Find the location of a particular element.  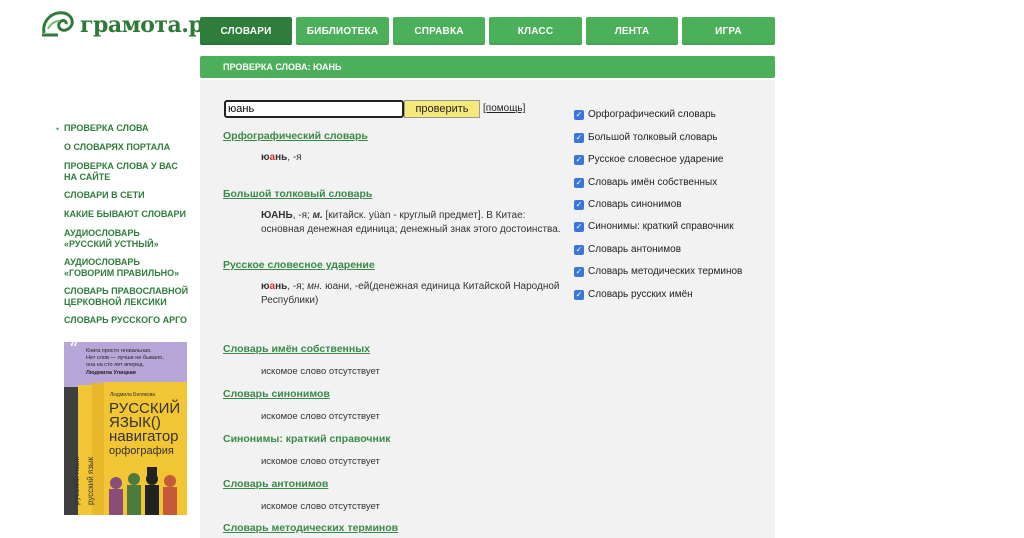

sidebar-item-church: Словарь православной церковной лексики is located at coordinates (127, 297).